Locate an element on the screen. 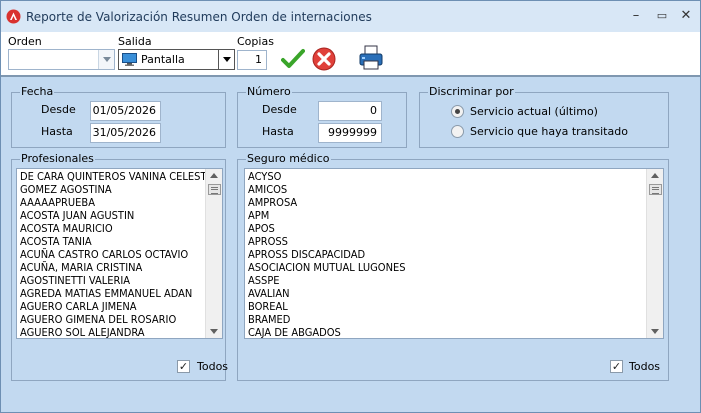 The image size is (701, 413). list-item: ACYSO is located at coordinates (327, 176).